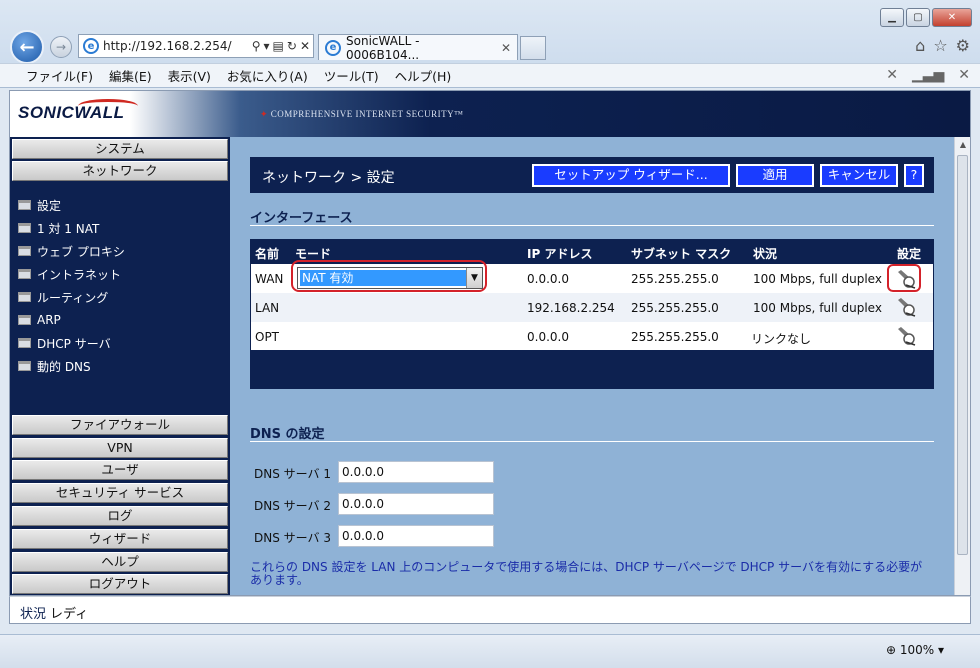 This screenshot has height=668, width=980. What do you see at coordinates (267, 254) in the screenshot?
I see `col-name: 名前` at bounding box center [267, 254].